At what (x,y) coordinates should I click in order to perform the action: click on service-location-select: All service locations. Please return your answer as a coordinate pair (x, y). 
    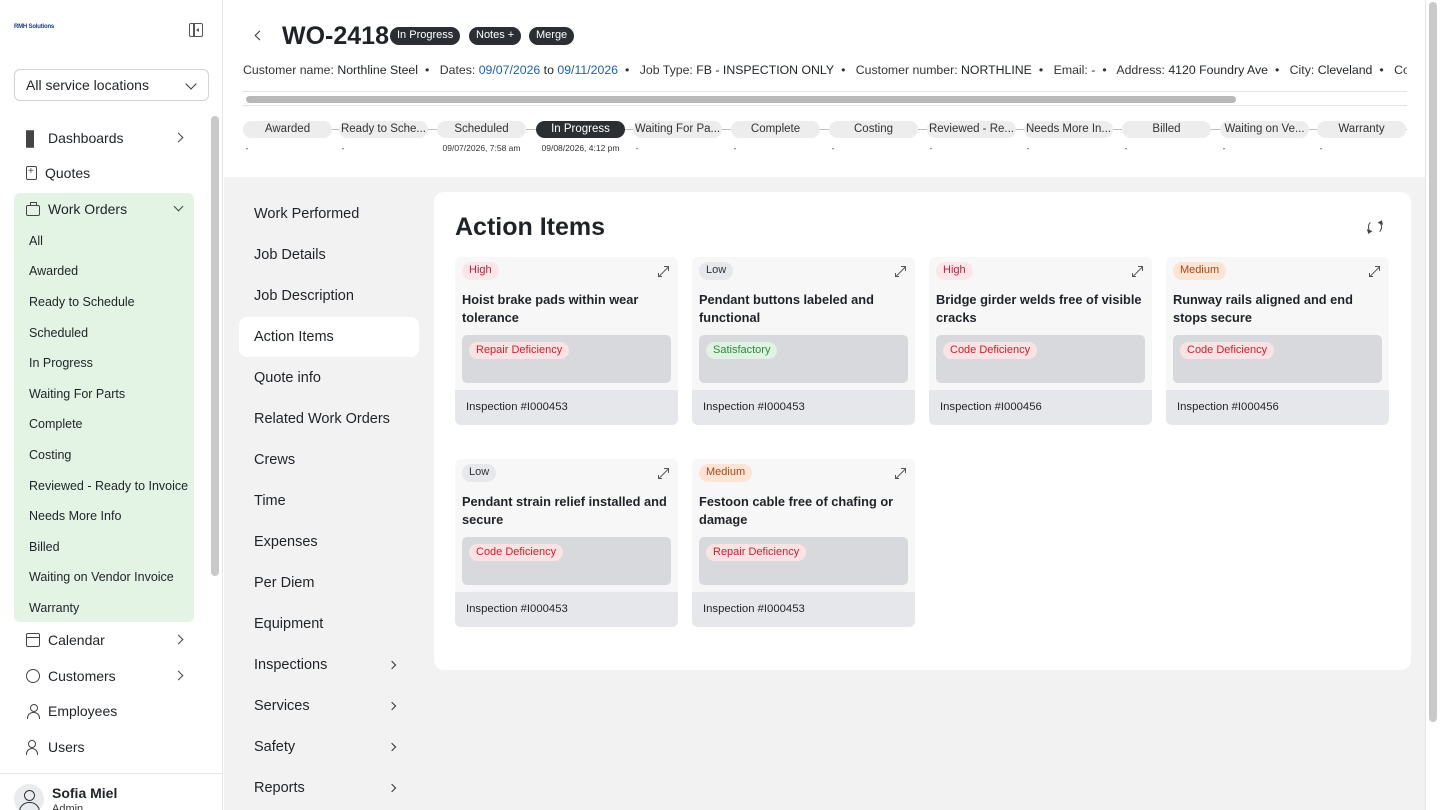
    Looking at the image, I should click on (111, 85).